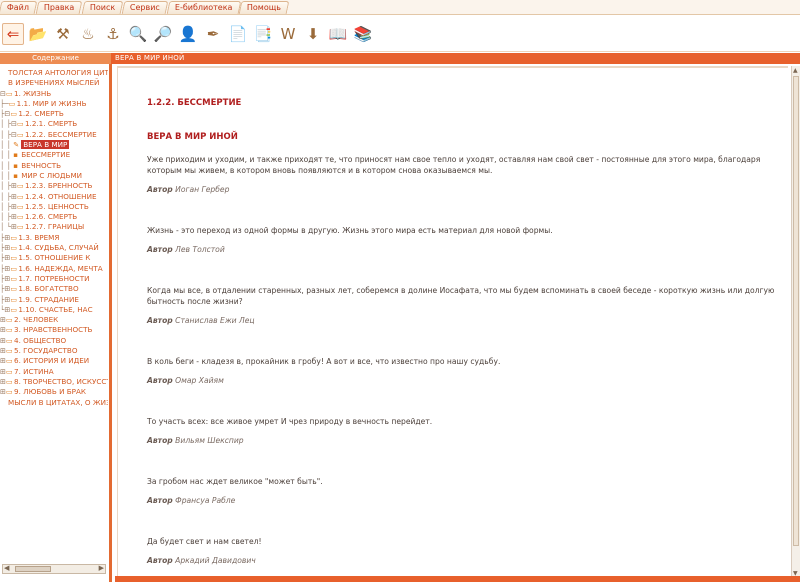 This screenshot has height=582, width=800. I want to click on tree-item: ├⊞▭1.5. ОТНОШЕНИЕ К, so click(54, 258).